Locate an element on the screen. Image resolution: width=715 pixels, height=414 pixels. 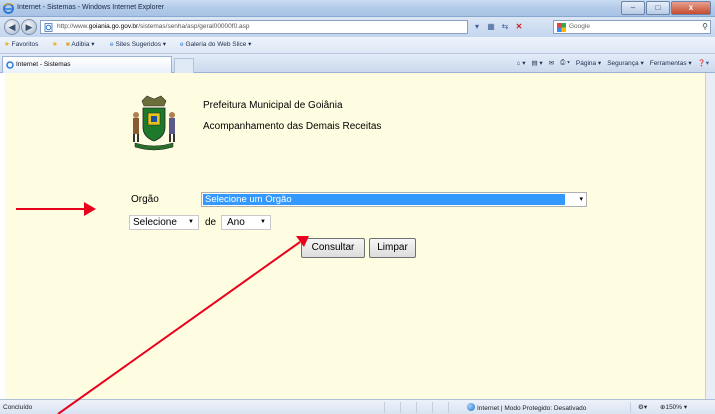
protected-mode-icon: ⚙▾ is located at coordinates (642, 407).